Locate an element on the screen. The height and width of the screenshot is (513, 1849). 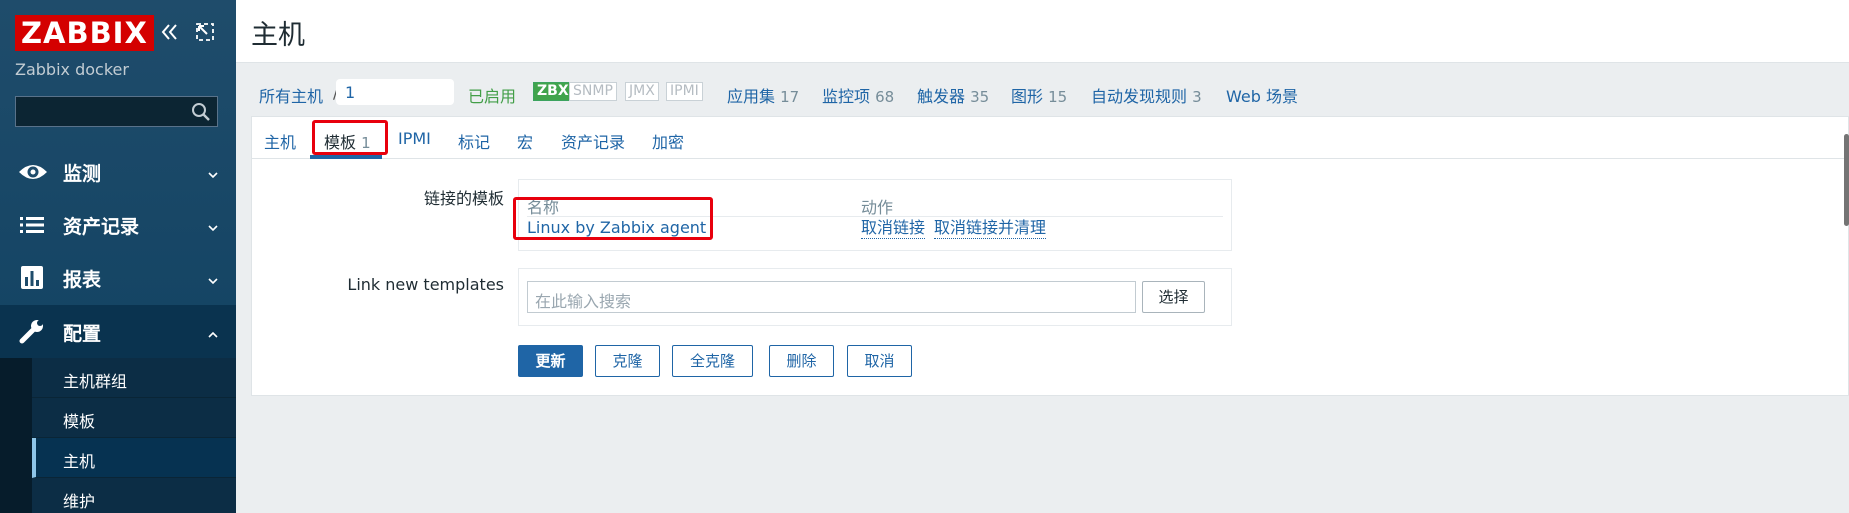
list-icon is located at coordinates (33, 225).